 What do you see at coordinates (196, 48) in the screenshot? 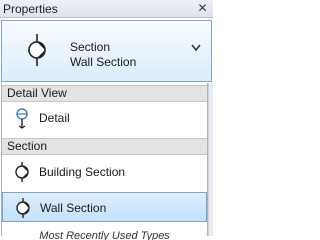
I see `chevron-down-icon` at bounding box center [196, 48].